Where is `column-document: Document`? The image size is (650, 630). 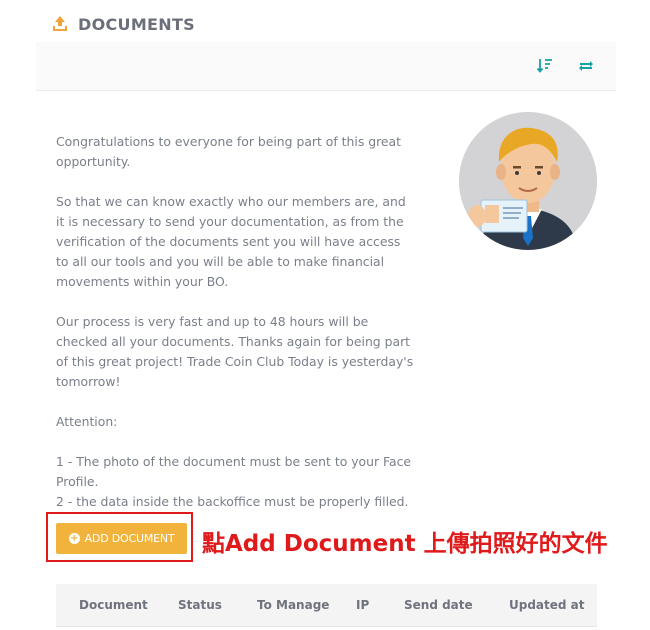
column-document: Document is located at coordinates (113, 605).